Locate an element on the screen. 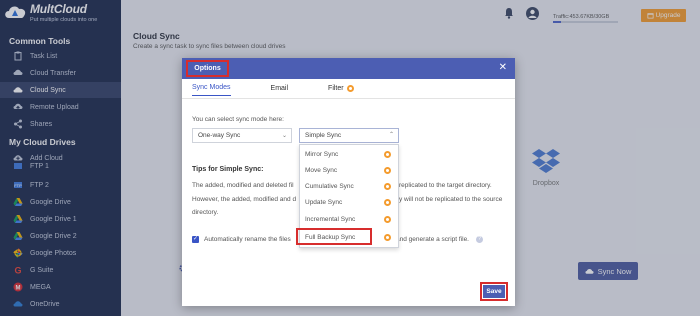  dropdown-item-label: Mirror Sync is located at coordinates (322, 154).